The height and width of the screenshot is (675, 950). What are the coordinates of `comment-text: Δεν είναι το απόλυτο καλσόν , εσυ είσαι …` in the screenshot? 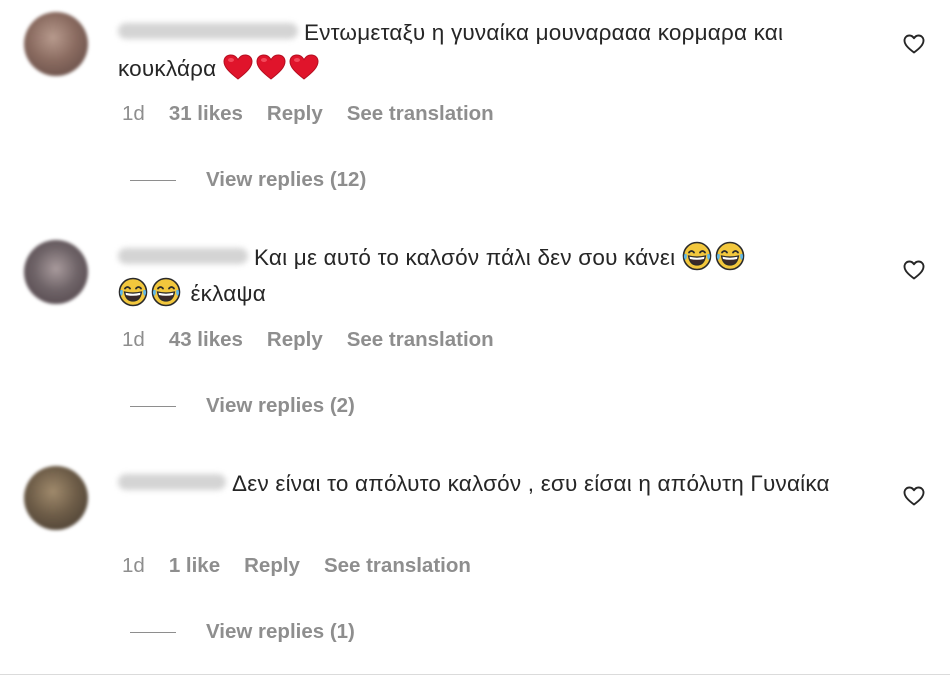 It's located at (531, 483).